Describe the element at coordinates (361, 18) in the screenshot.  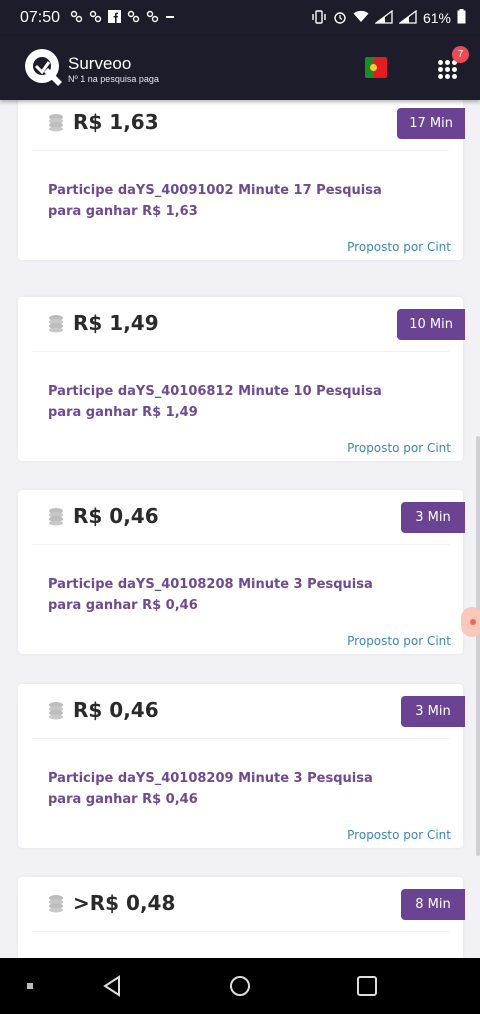
I see `wifi-icon` at that location.